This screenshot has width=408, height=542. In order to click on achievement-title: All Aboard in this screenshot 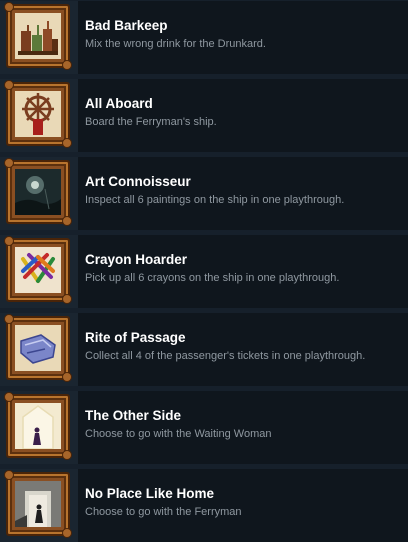, I will do `click(119, 103)`.